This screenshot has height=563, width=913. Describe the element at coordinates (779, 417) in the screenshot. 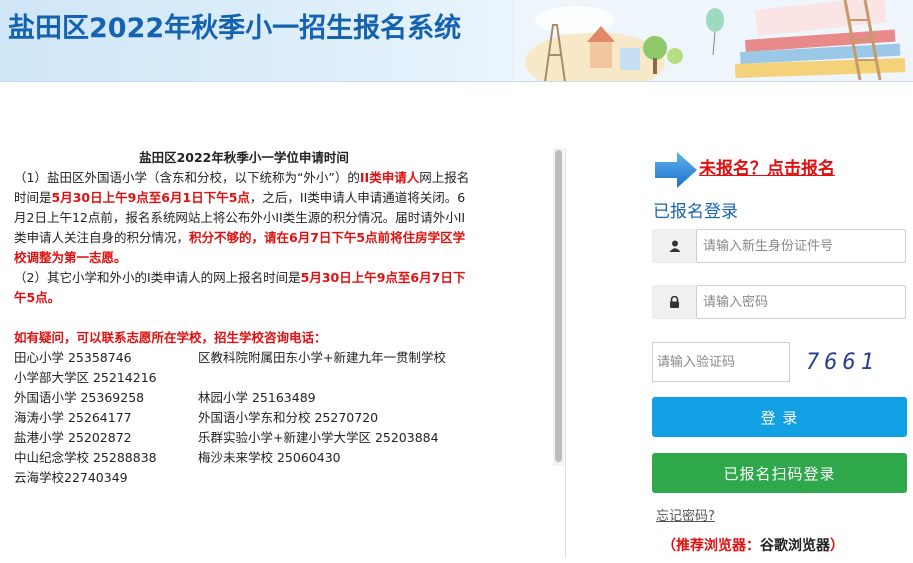

I see `login-button: 登 录` at that location.